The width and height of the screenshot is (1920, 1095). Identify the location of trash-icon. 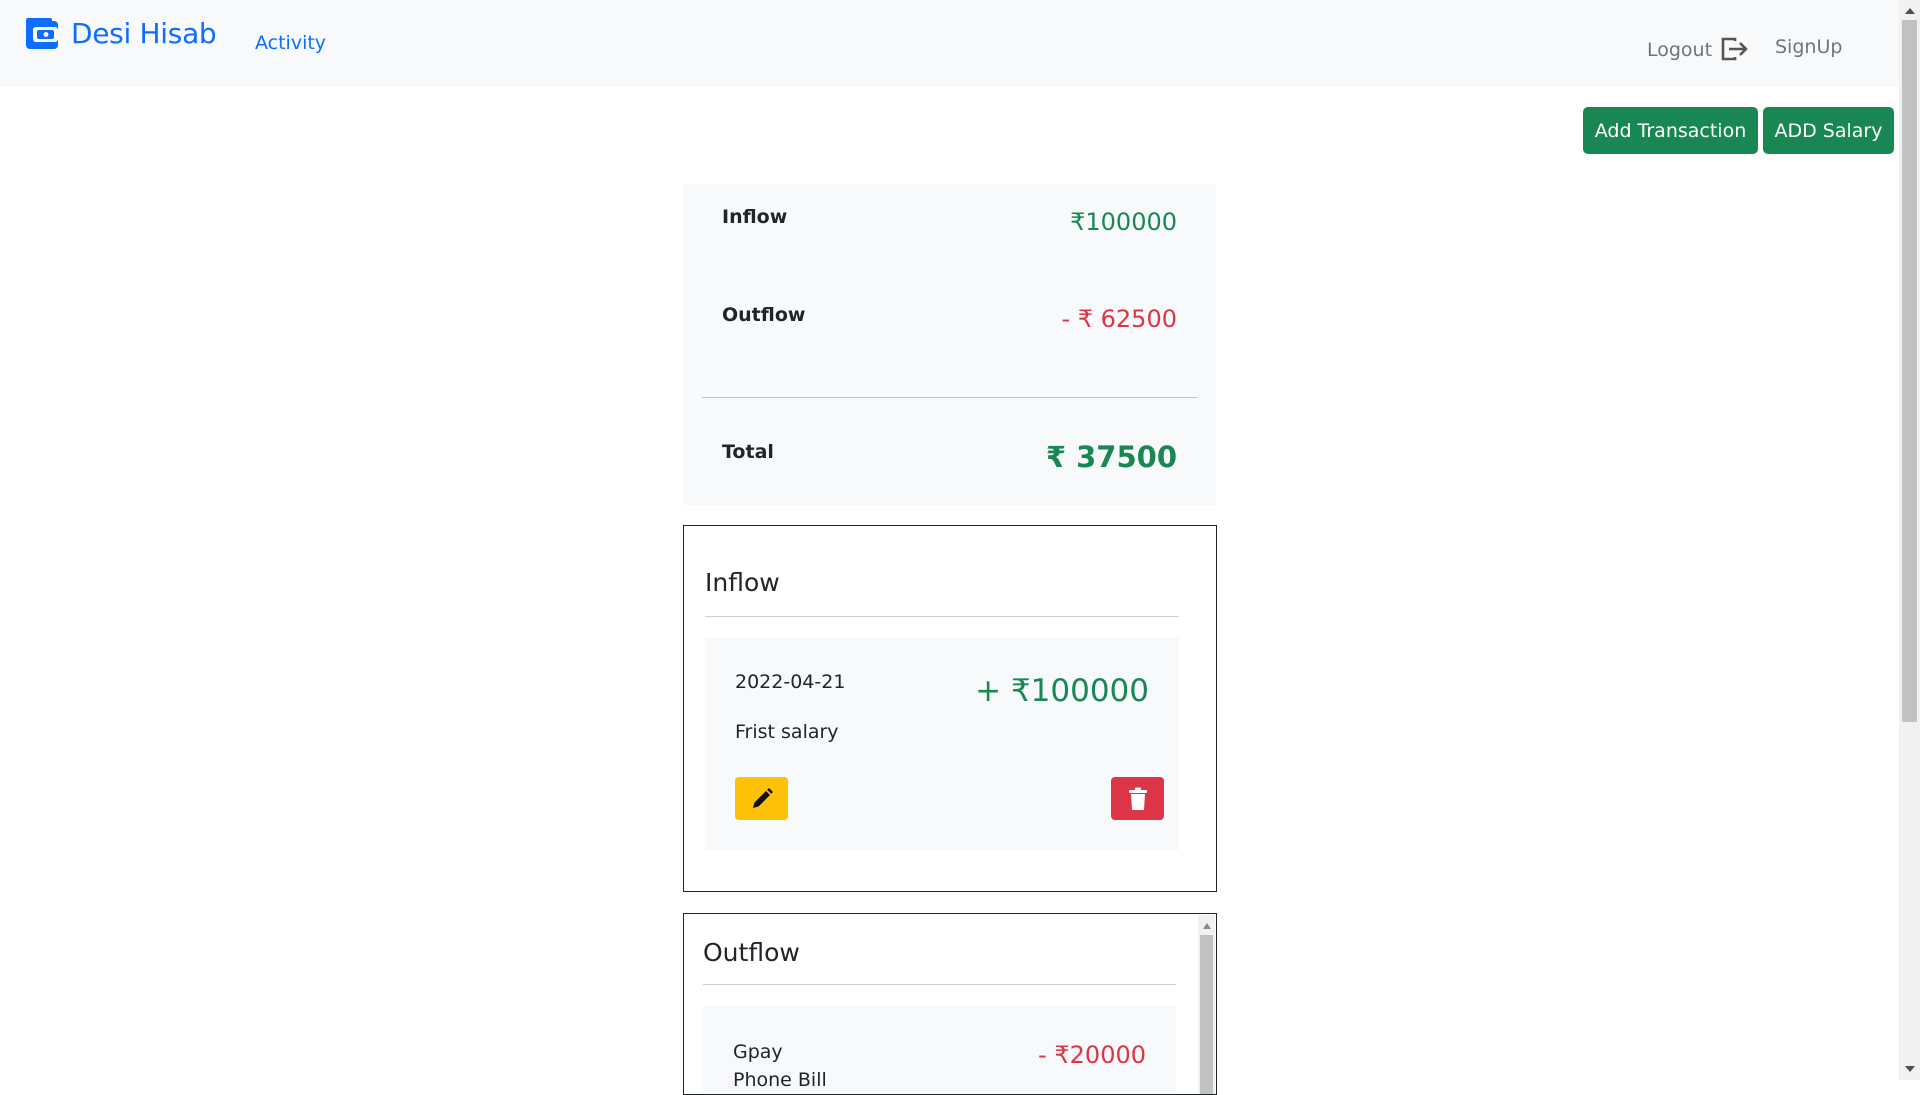
(1137, 798).